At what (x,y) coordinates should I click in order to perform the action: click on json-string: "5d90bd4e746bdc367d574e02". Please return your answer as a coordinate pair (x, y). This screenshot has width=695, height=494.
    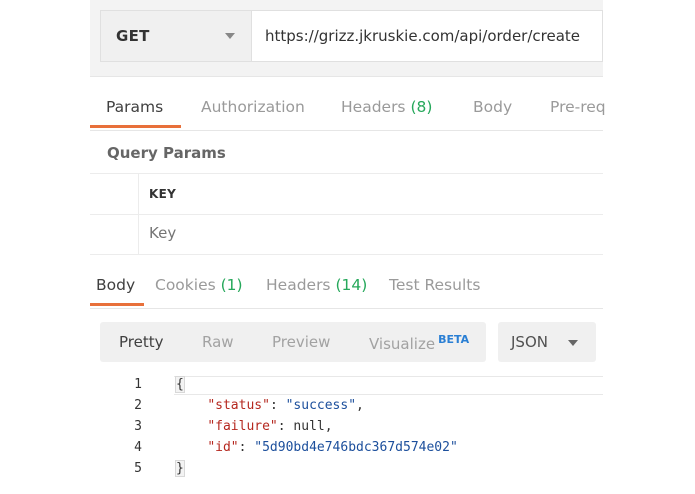
    Looking at the image, I should click on (356, 447).